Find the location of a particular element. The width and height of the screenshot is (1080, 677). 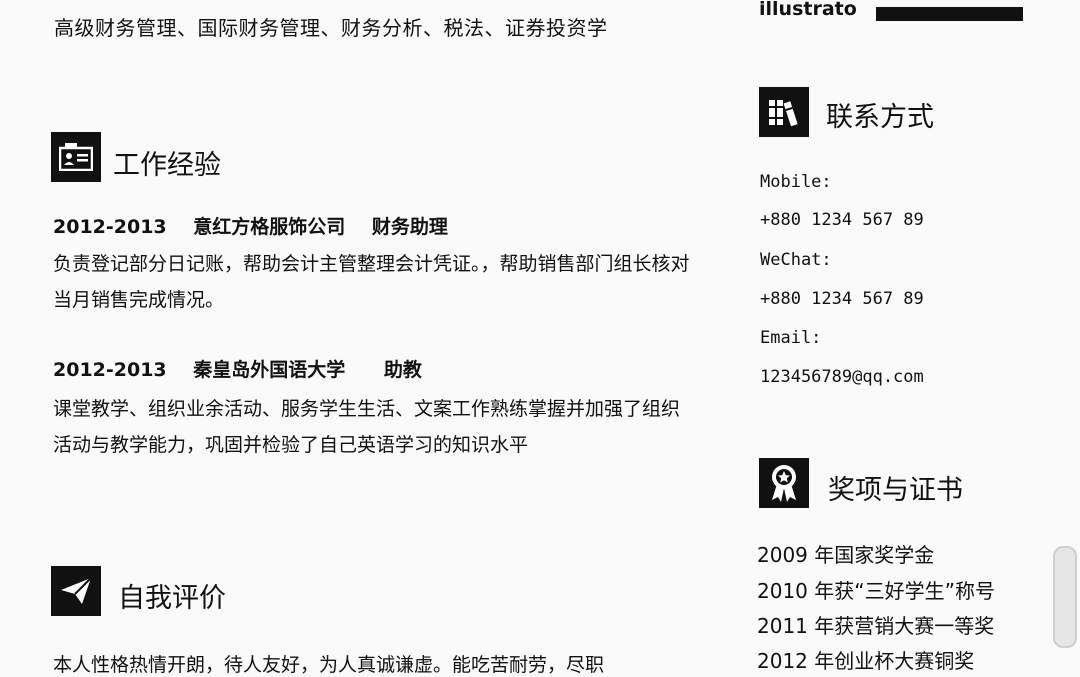

skill-name: illustrato is located at coordinates (808, 10).